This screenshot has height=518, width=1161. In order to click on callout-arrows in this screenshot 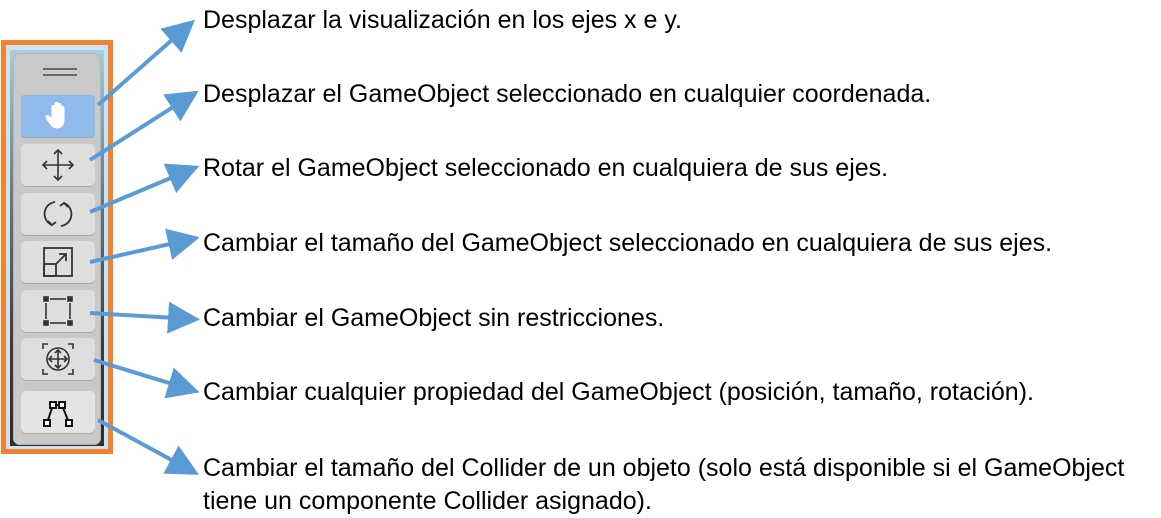, I will do `click(144, 247)`.